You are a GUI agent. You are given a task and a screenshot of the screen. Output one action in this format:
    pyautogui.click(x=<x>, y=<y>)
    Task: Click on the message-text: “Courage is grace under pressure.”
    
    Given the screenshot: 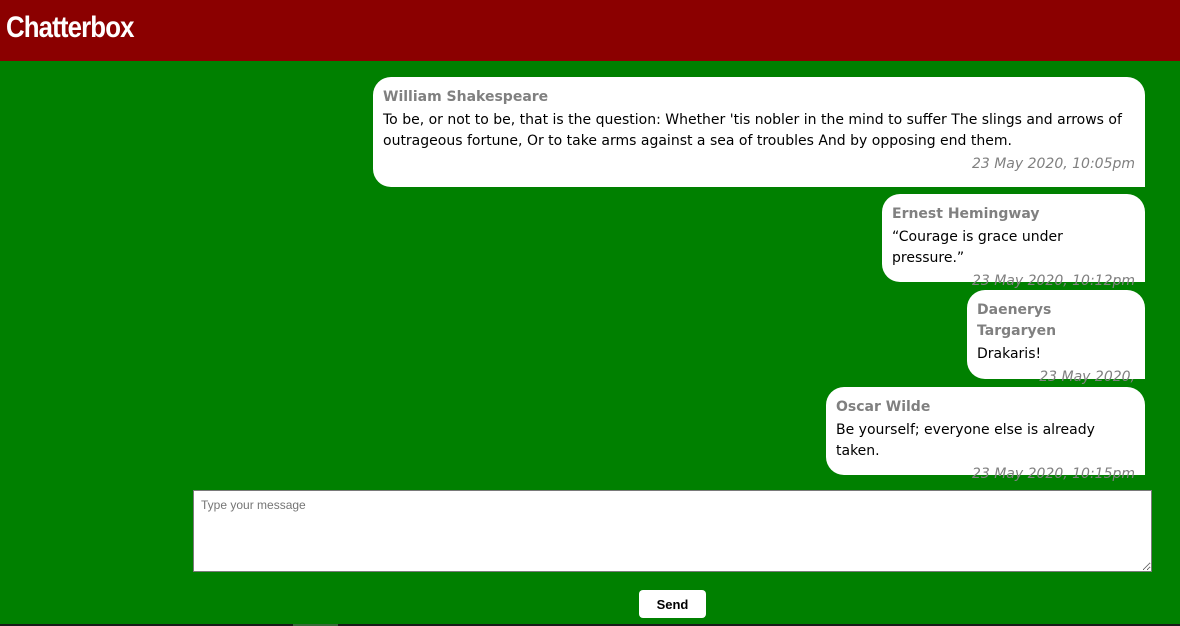 What is the action you would take?
    pyautogui.click(x=977, y=247)
    